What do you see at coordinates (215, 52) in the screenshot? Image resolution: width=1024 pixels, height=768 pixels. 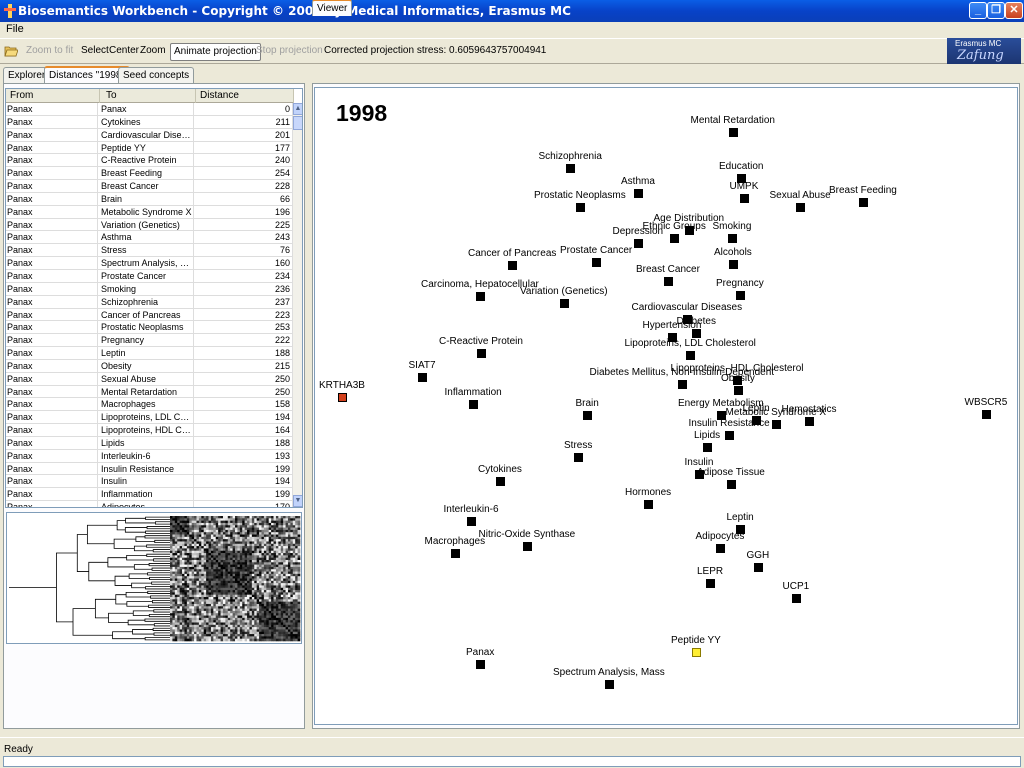 I see `animate-projection-button: Animate projection` at bounding box center [215, 52].